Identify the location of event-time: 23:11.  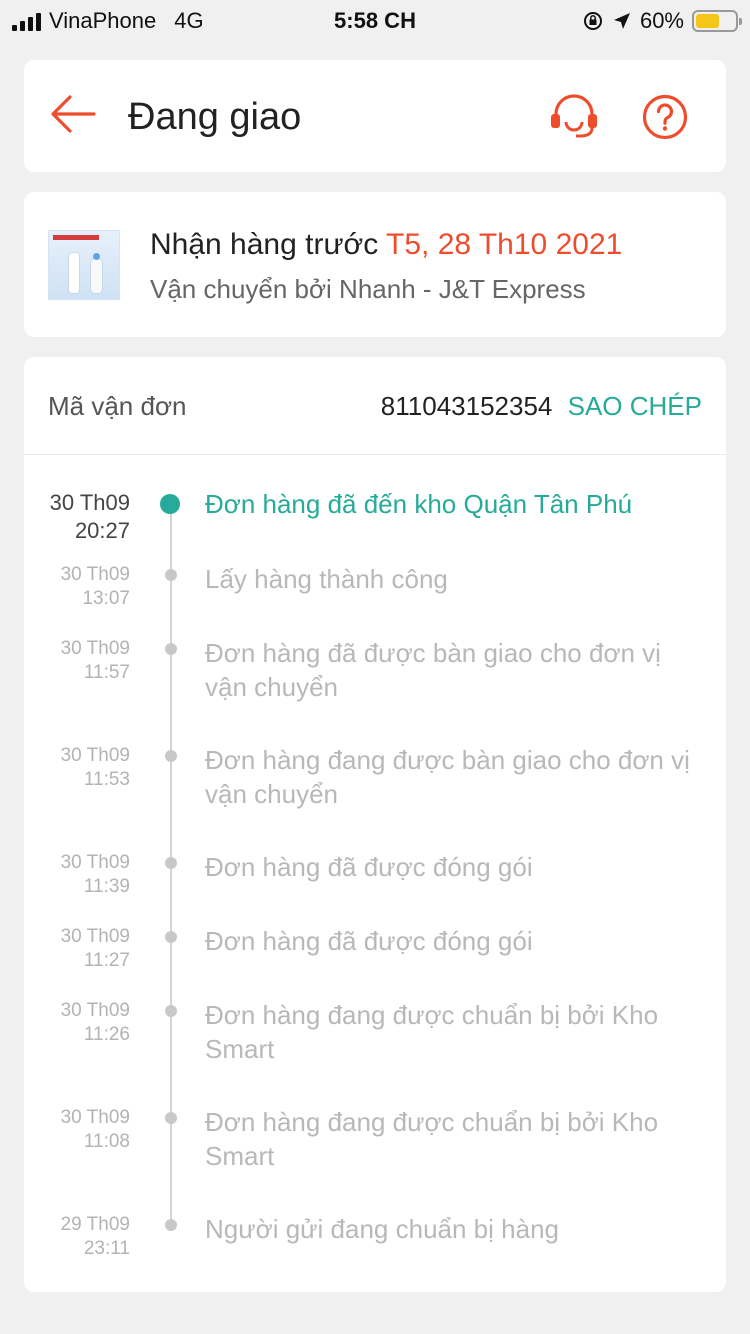
(106, 1248).